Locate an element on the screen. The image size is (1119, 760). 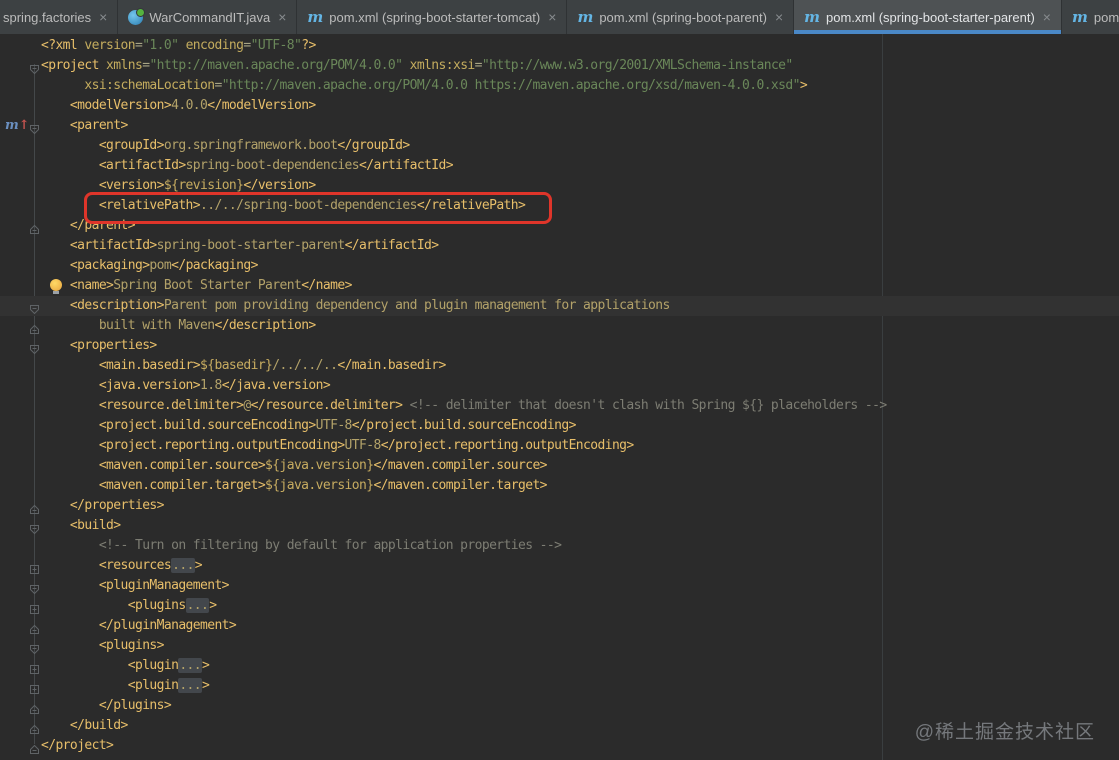
code-line: <pluginManagement> is located at coordinates (559, 586).